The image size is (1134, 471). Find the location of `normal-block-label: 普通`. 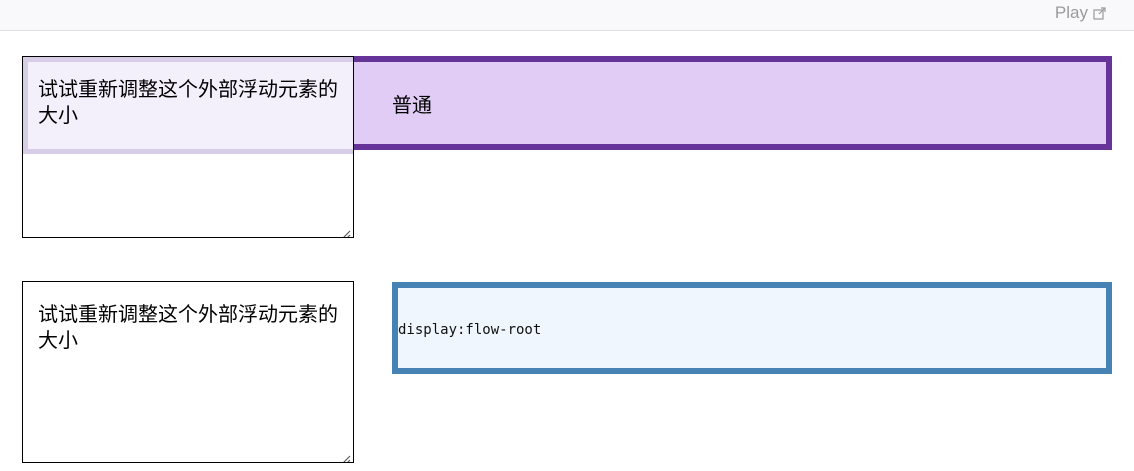

normal-block-label: 普通 is located at coordinates (412, 105).